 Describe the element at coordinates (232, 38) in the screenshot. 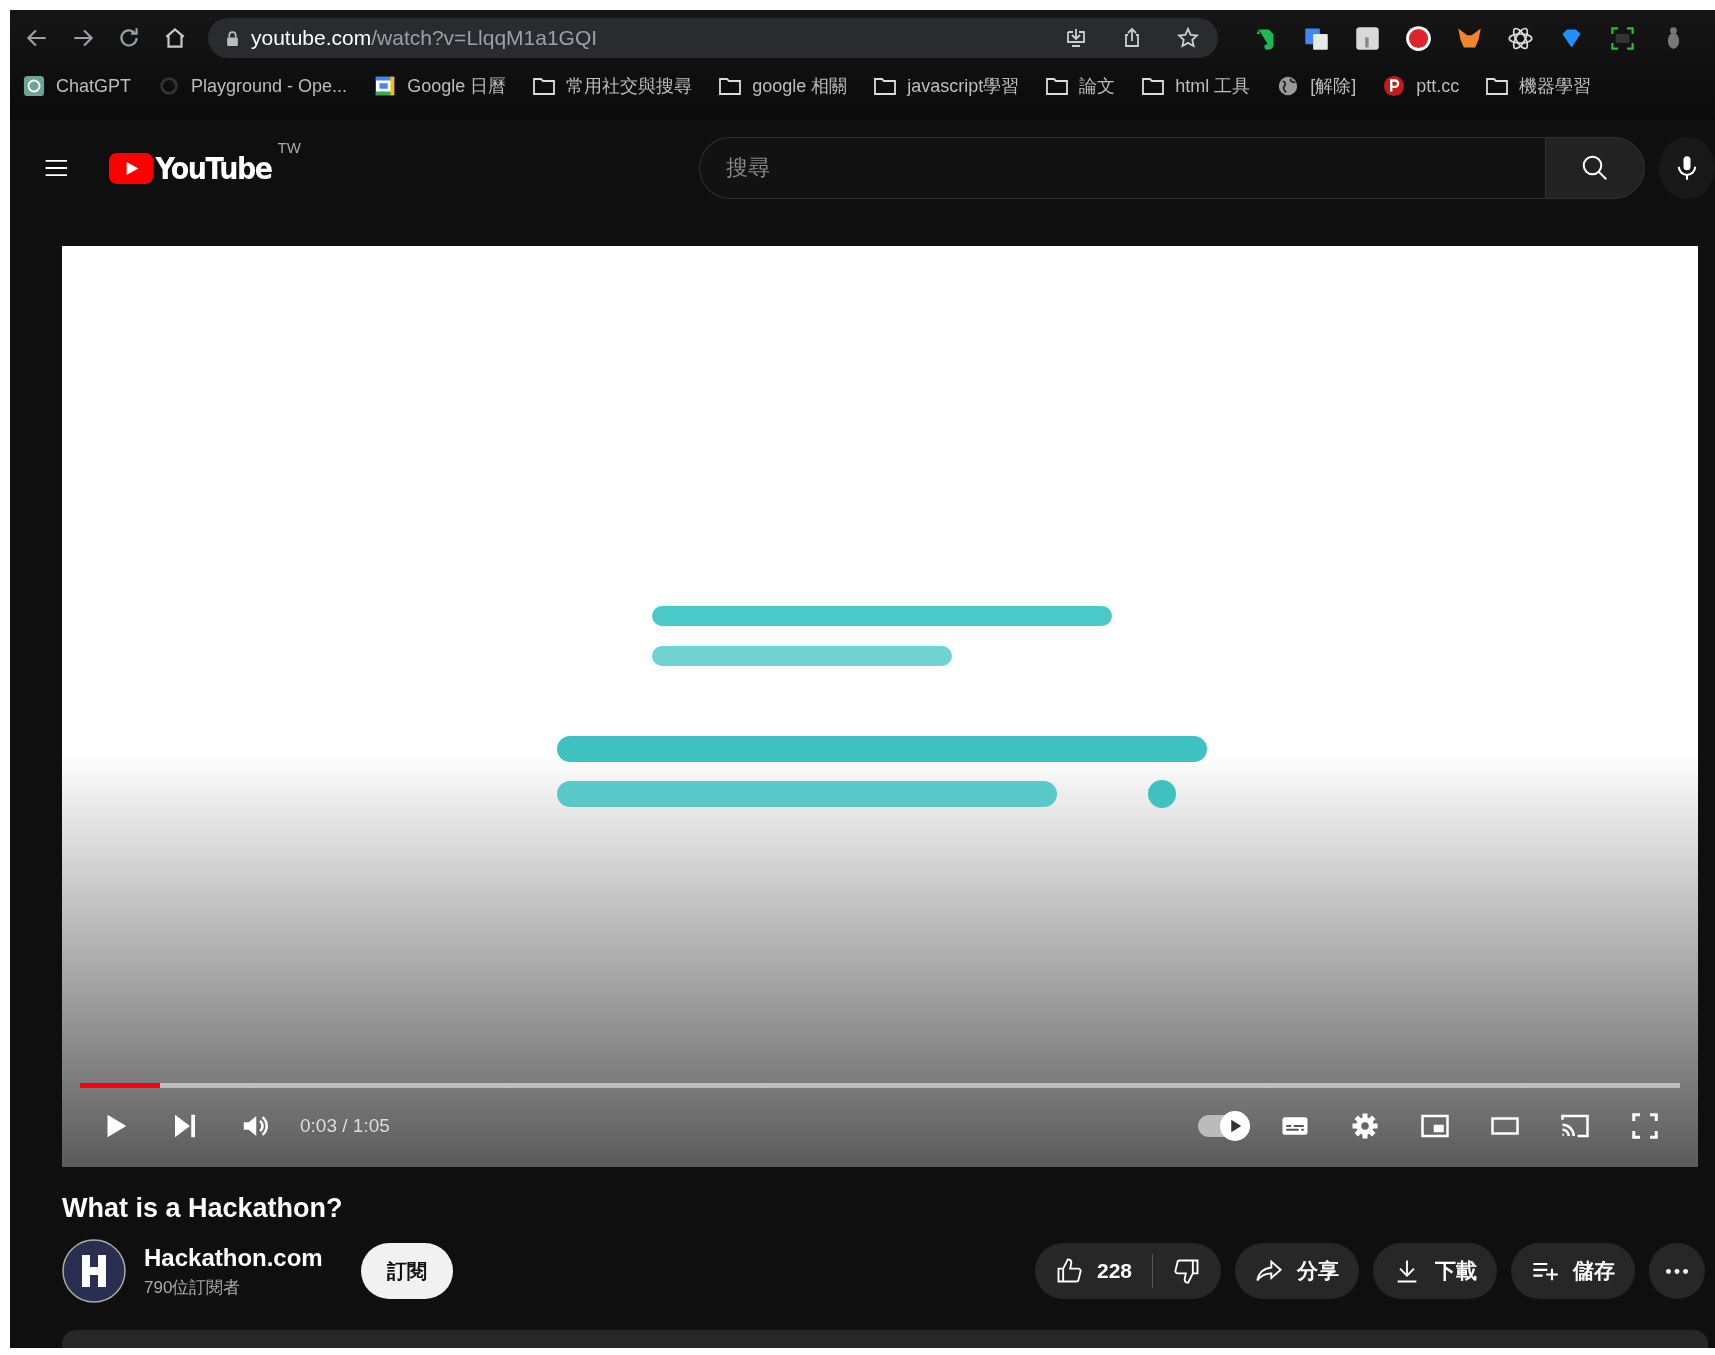

I see `lock-icon` at that location.